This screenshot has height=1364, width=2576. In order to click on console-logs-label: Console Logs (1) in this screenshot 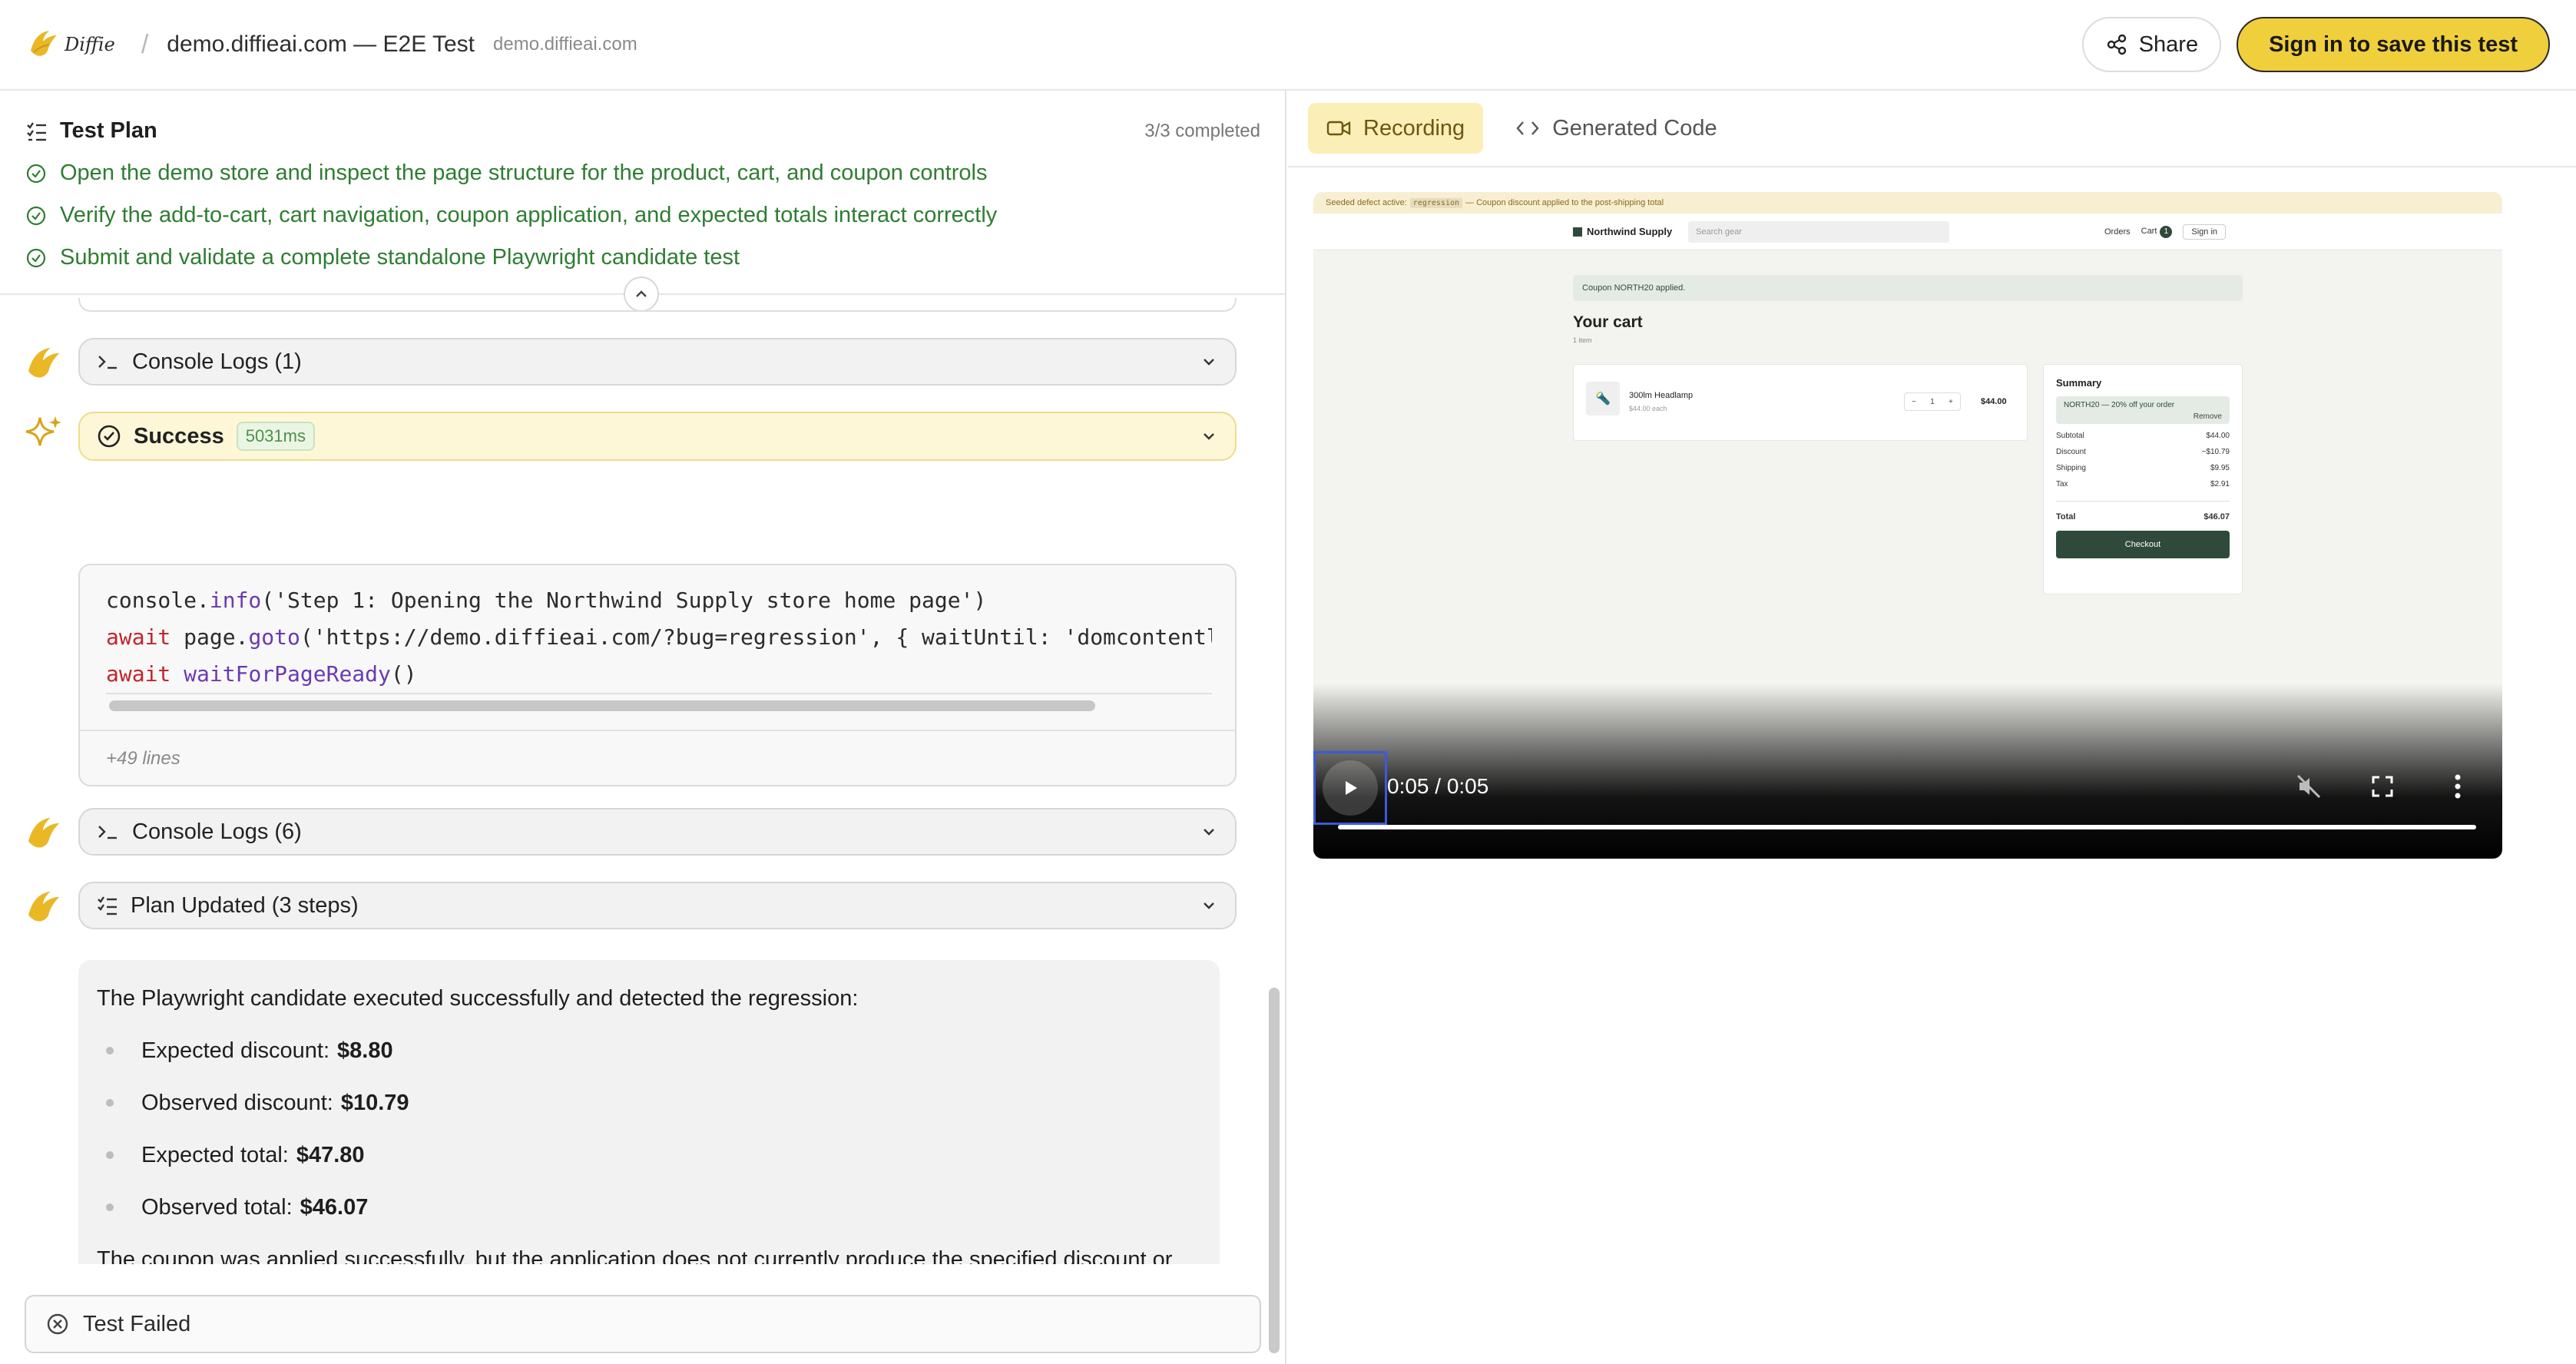, I will do `click(217, 361)`.